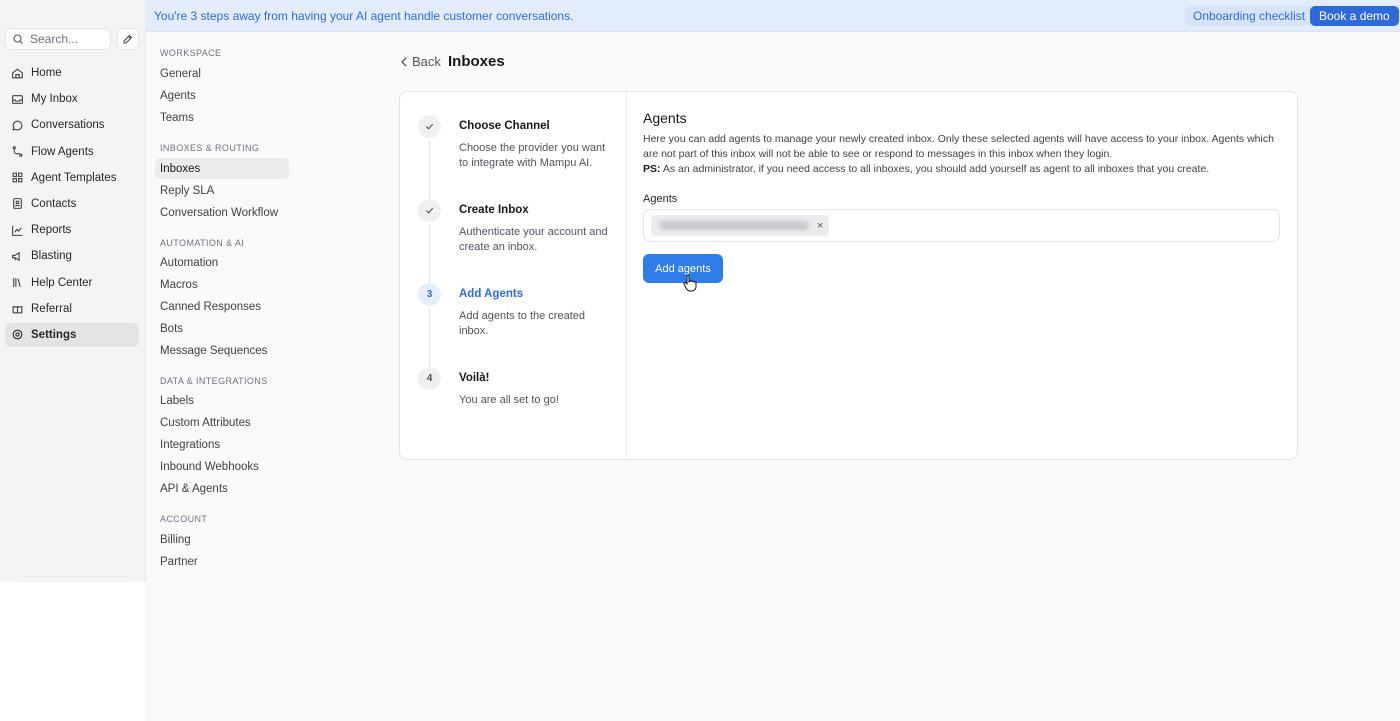 The height and width of the screenshot is (721, 1400). Describe the element at coordinates (222, 444) in the screenshot. I see `settings-item-integrations: Integrations` at that location.